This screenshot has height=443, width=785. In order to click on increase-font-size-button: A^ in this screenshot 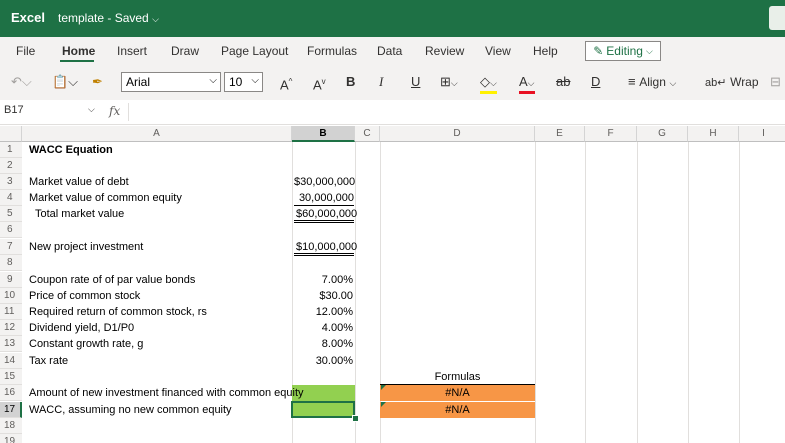, I will do `click(286, 83)`.